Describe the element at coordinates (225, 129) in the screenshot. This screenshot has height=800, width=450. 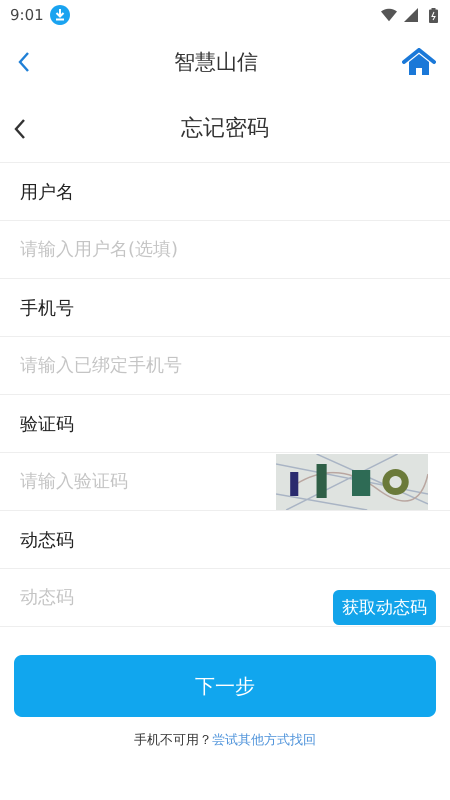
I see `page-title: 忘记密码` at that location.